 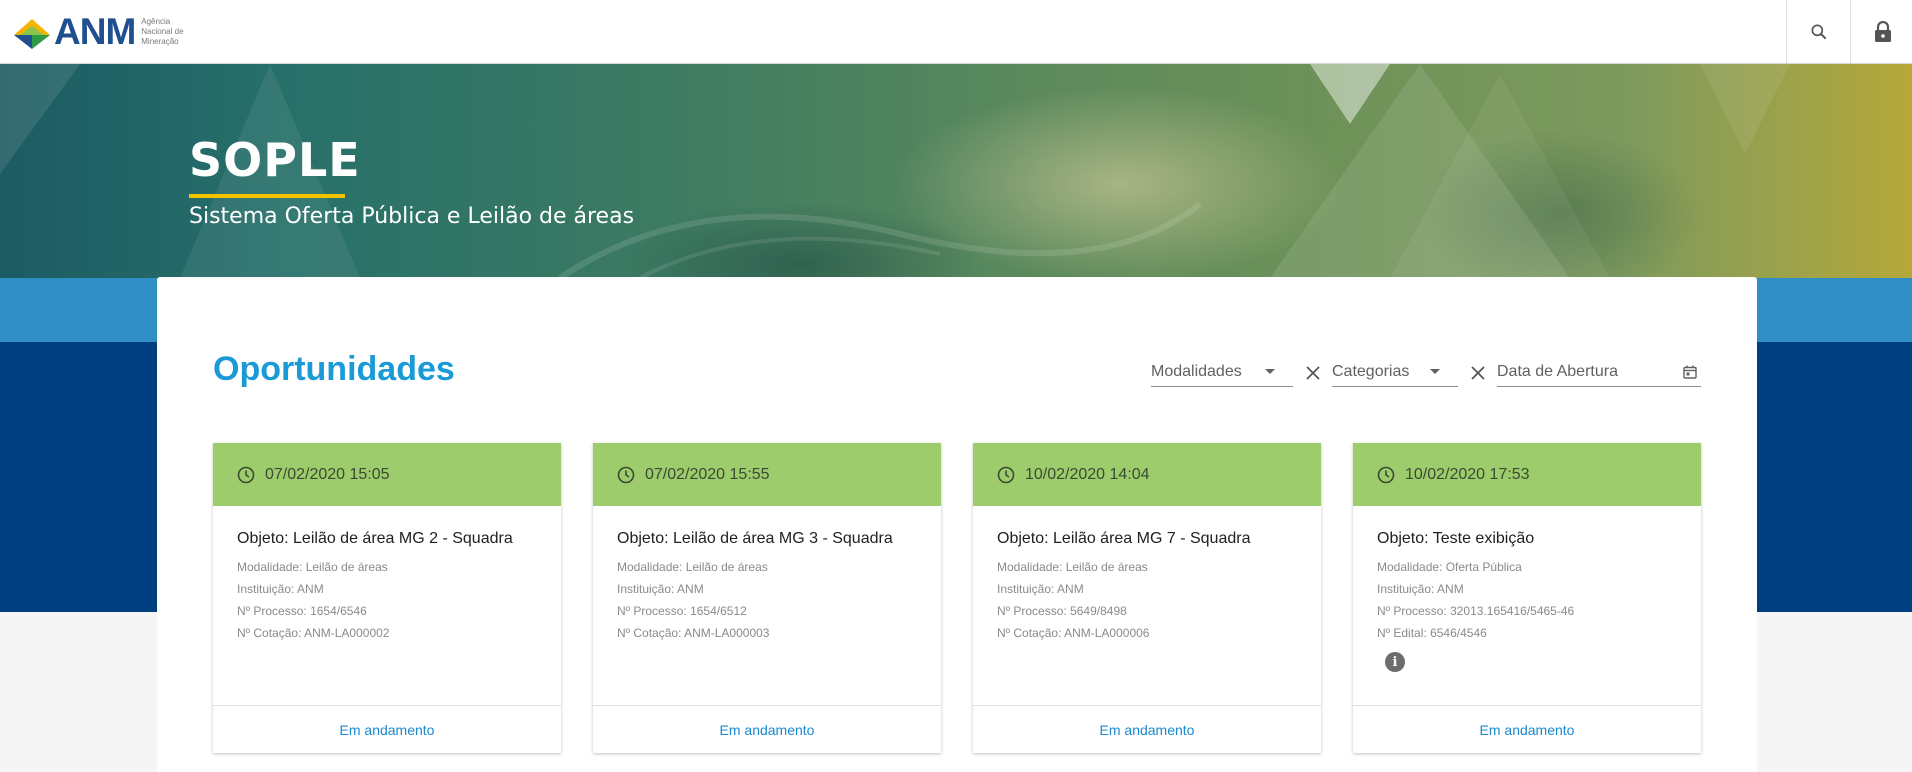 I want to click on card-processo: Nº Processo: 1654/6512, so click(x=682, y=611).